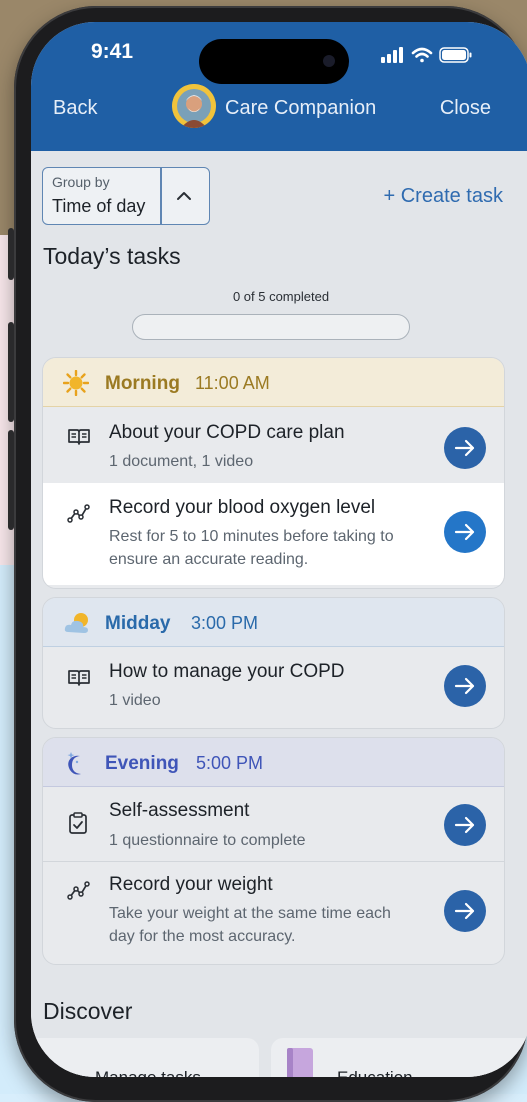 The width and height of the screenshot is (527, 1102). I want to click on task-title: Record your blood oxygen level, so click(242, 507).